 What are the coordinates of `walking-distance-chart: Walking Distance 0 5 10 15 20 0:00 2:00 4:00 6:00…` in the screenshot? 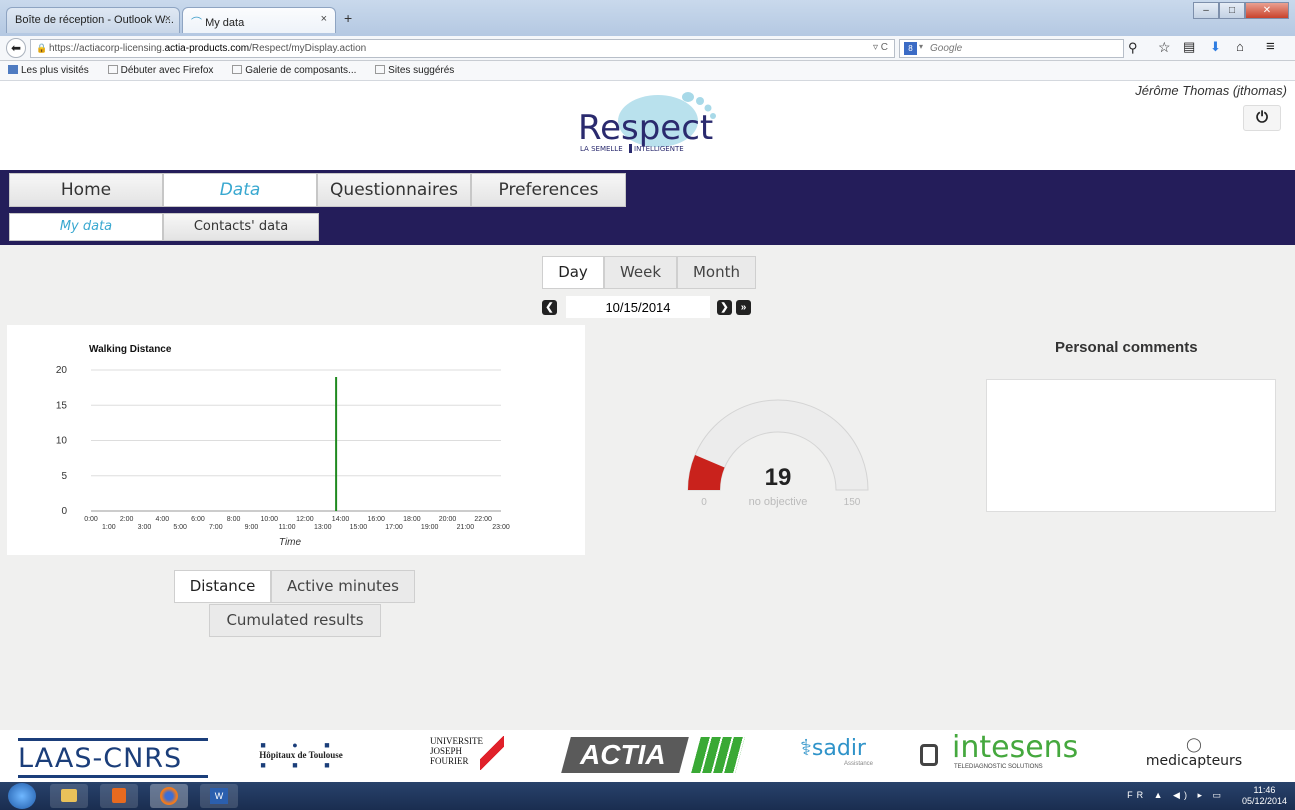 It's located at (283, 446).